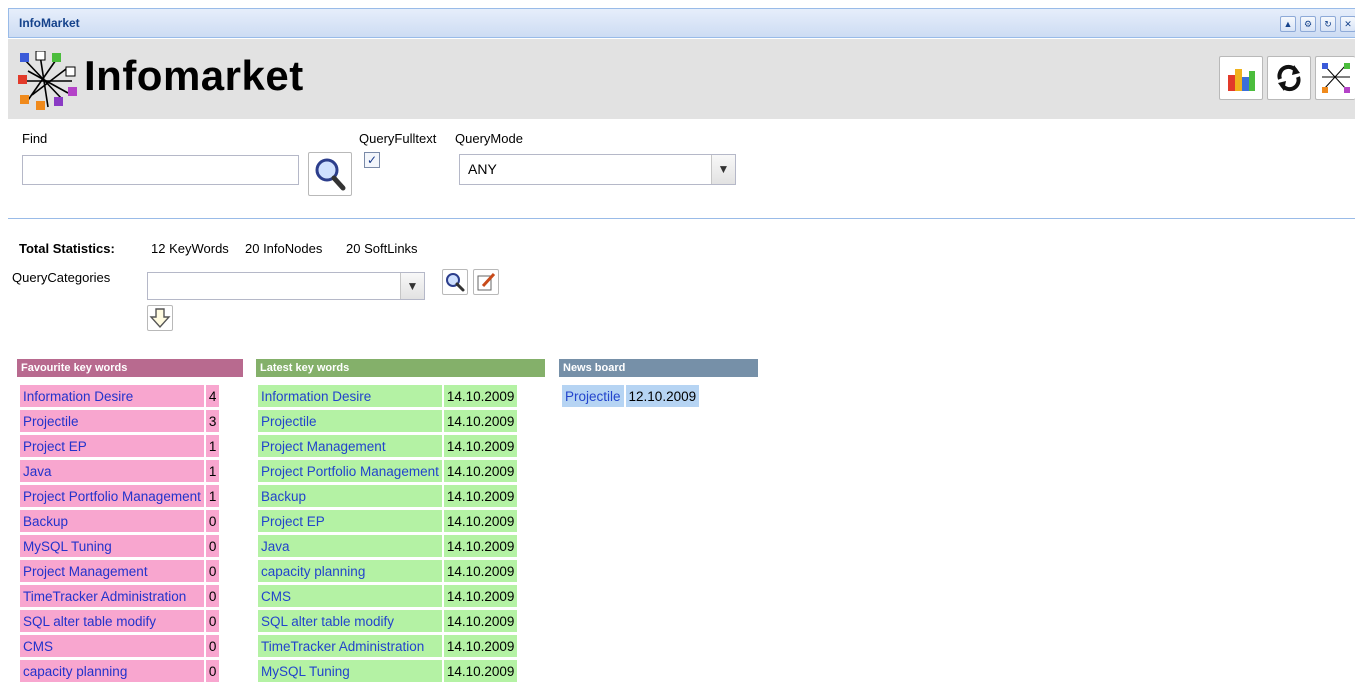 This screenshot has width=1355, height=691. What do you see at coordinates (190, 248) in the screenshot?
I see `stats-keywords: 12 KeyWords` at bounding box center [190, 248].